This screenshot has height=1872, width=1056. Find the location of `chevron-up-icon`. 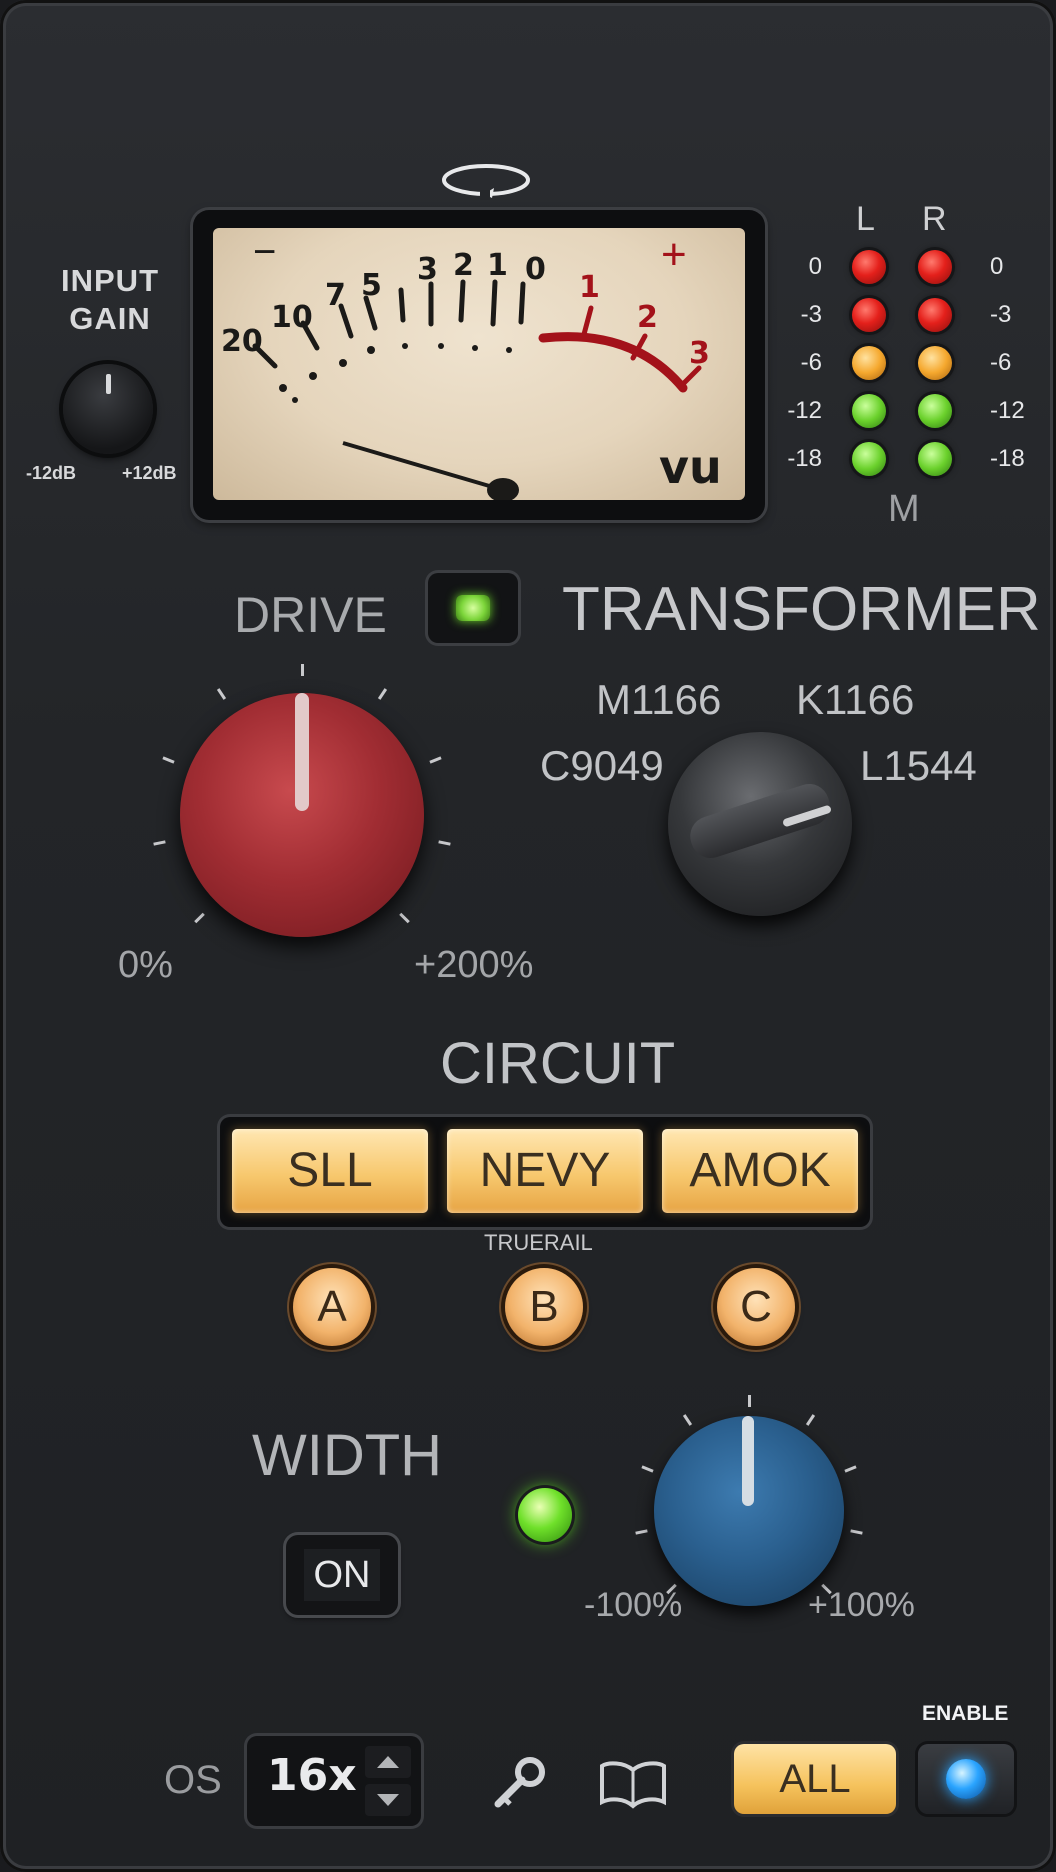

chevron-up-icon is located at coordinates (388, 1762).